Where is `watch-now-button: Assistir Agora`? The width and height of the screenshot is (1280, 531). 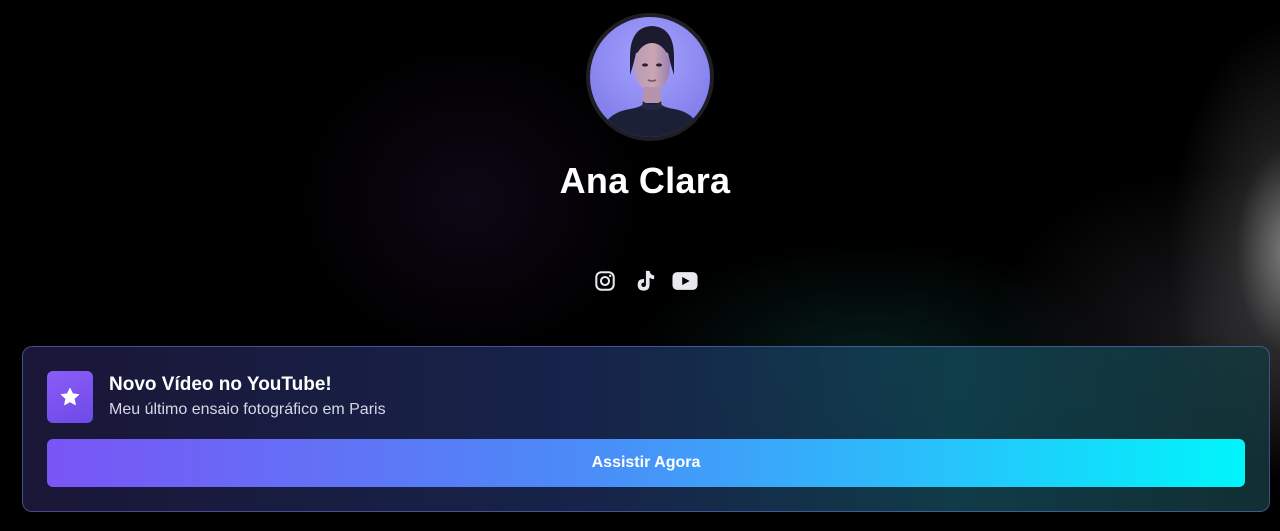 watch-now-button: Assistir Agora is located at coordinates (646, 463).